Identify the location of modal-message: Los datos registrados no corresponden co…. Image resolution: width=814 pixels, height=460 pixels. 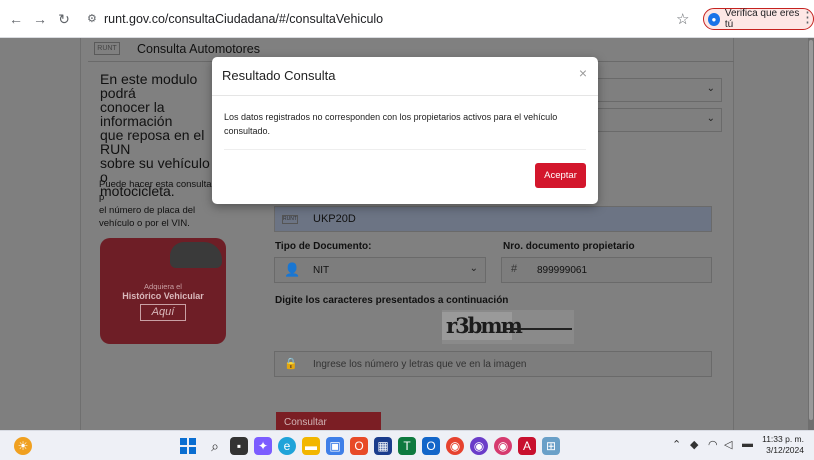
(391, 124).